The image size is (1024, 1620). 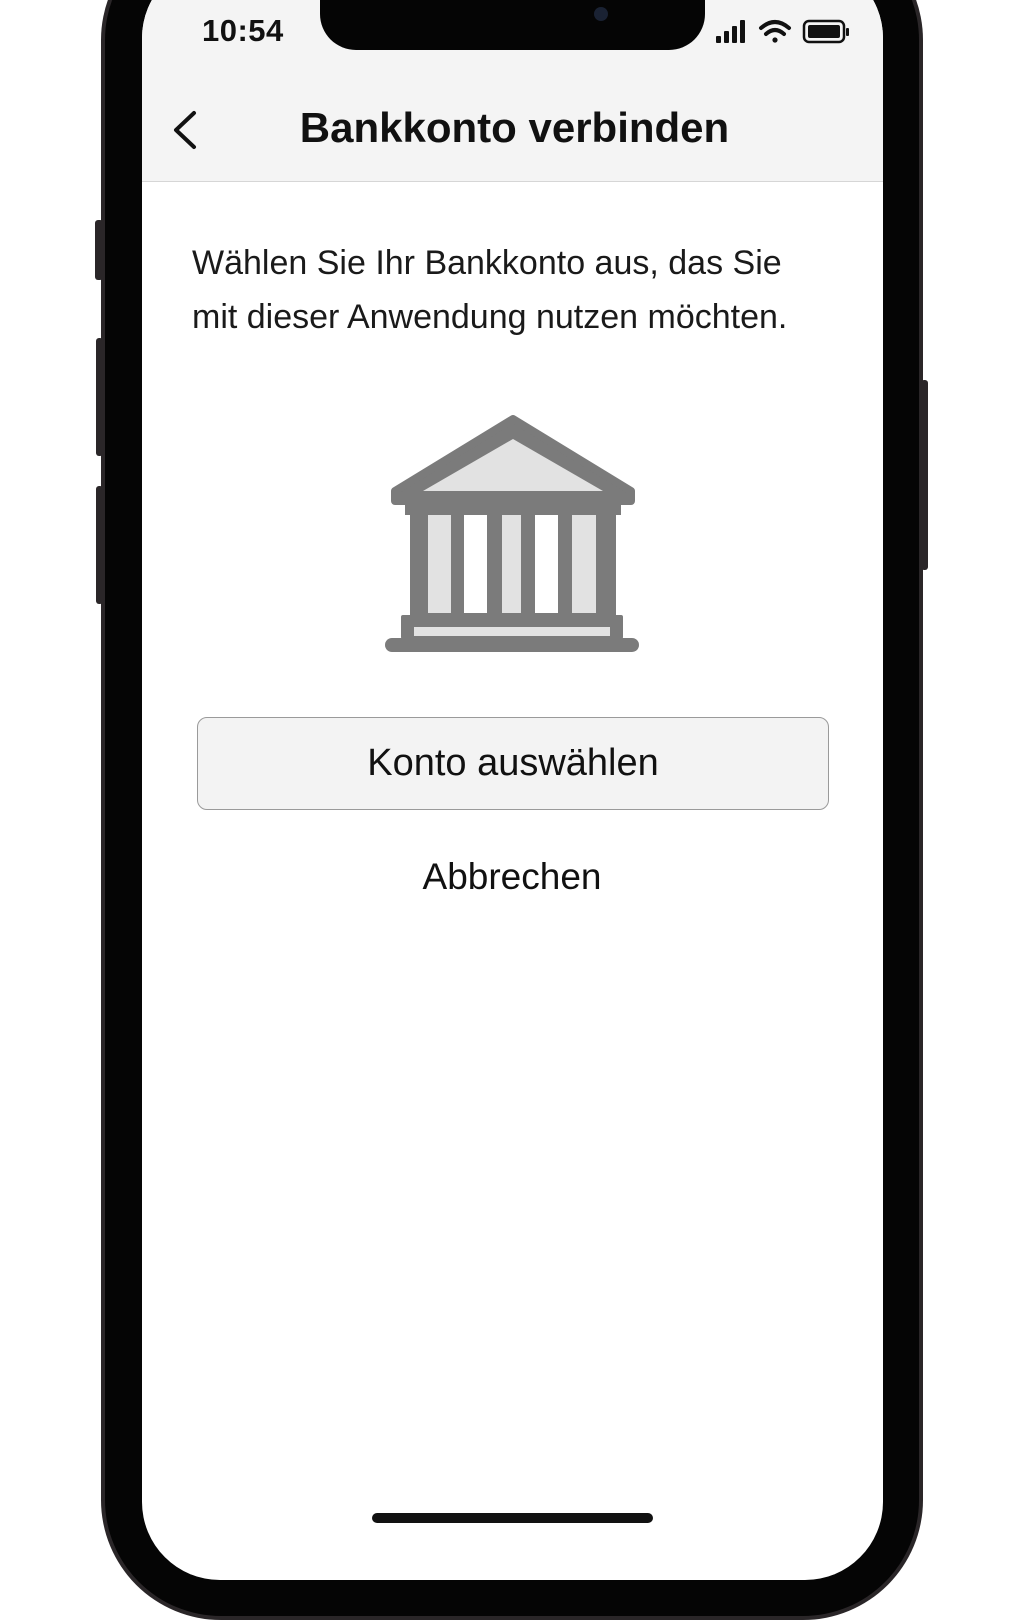 I want to click on status-icons, so click(x=782, y=31).